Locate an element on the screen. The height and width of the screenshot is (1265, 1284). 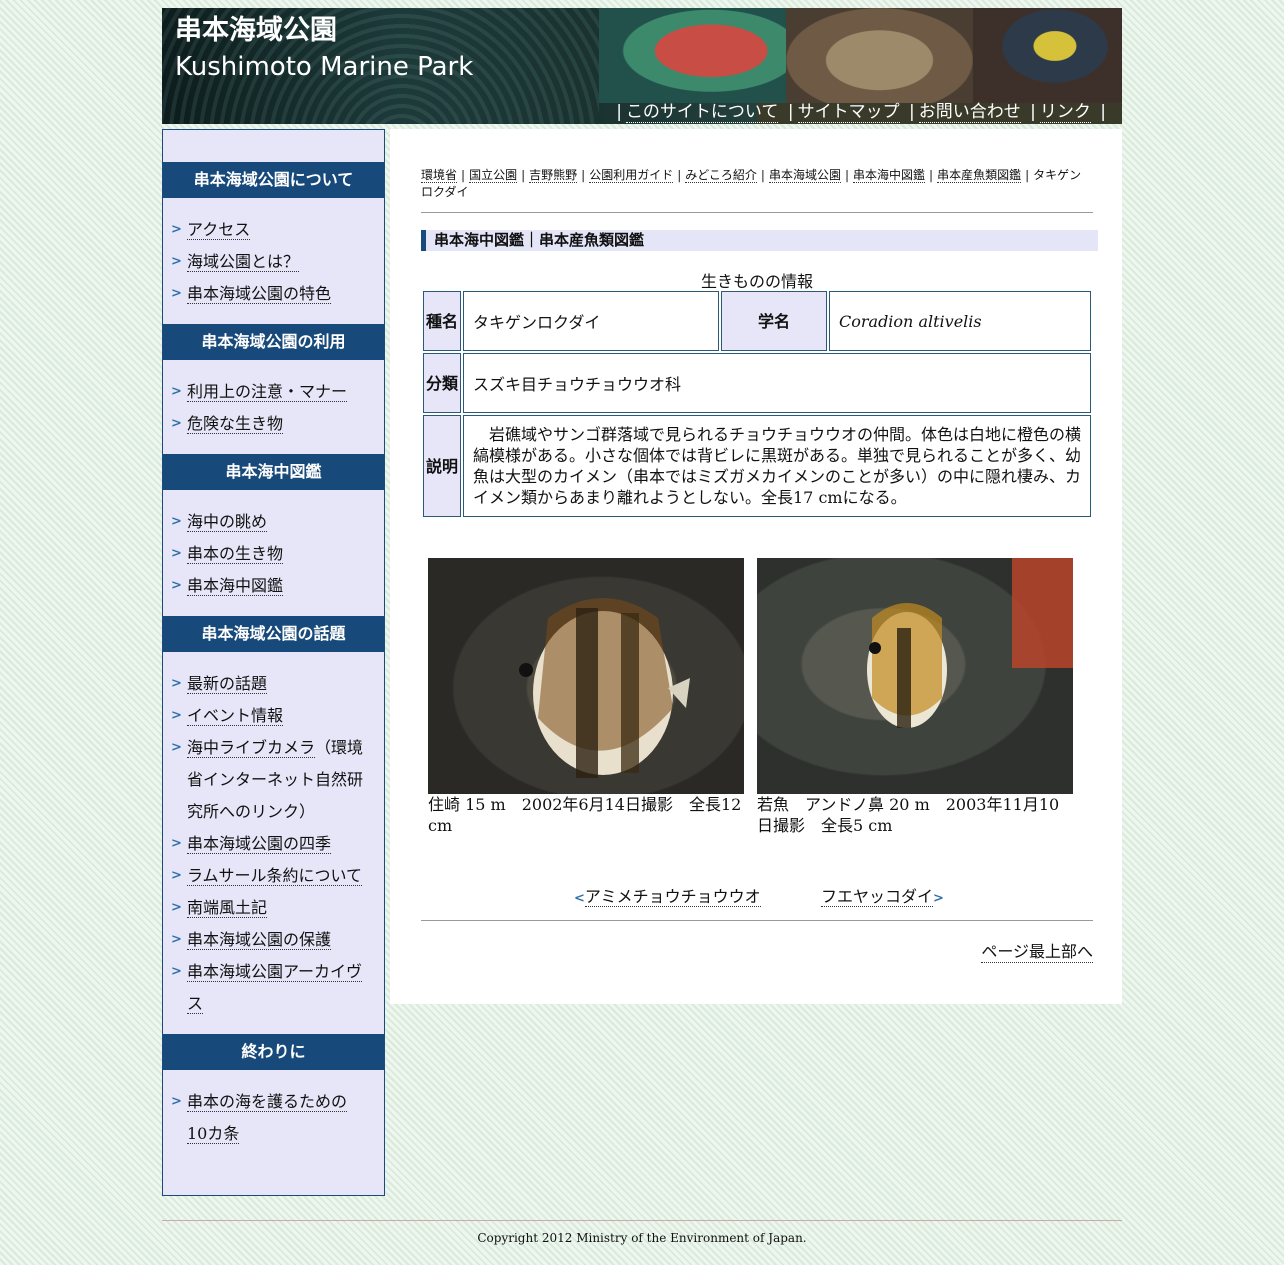
breadcrumb-usage-guide: 公園利用ガイド is located at coordinates (631, 175).